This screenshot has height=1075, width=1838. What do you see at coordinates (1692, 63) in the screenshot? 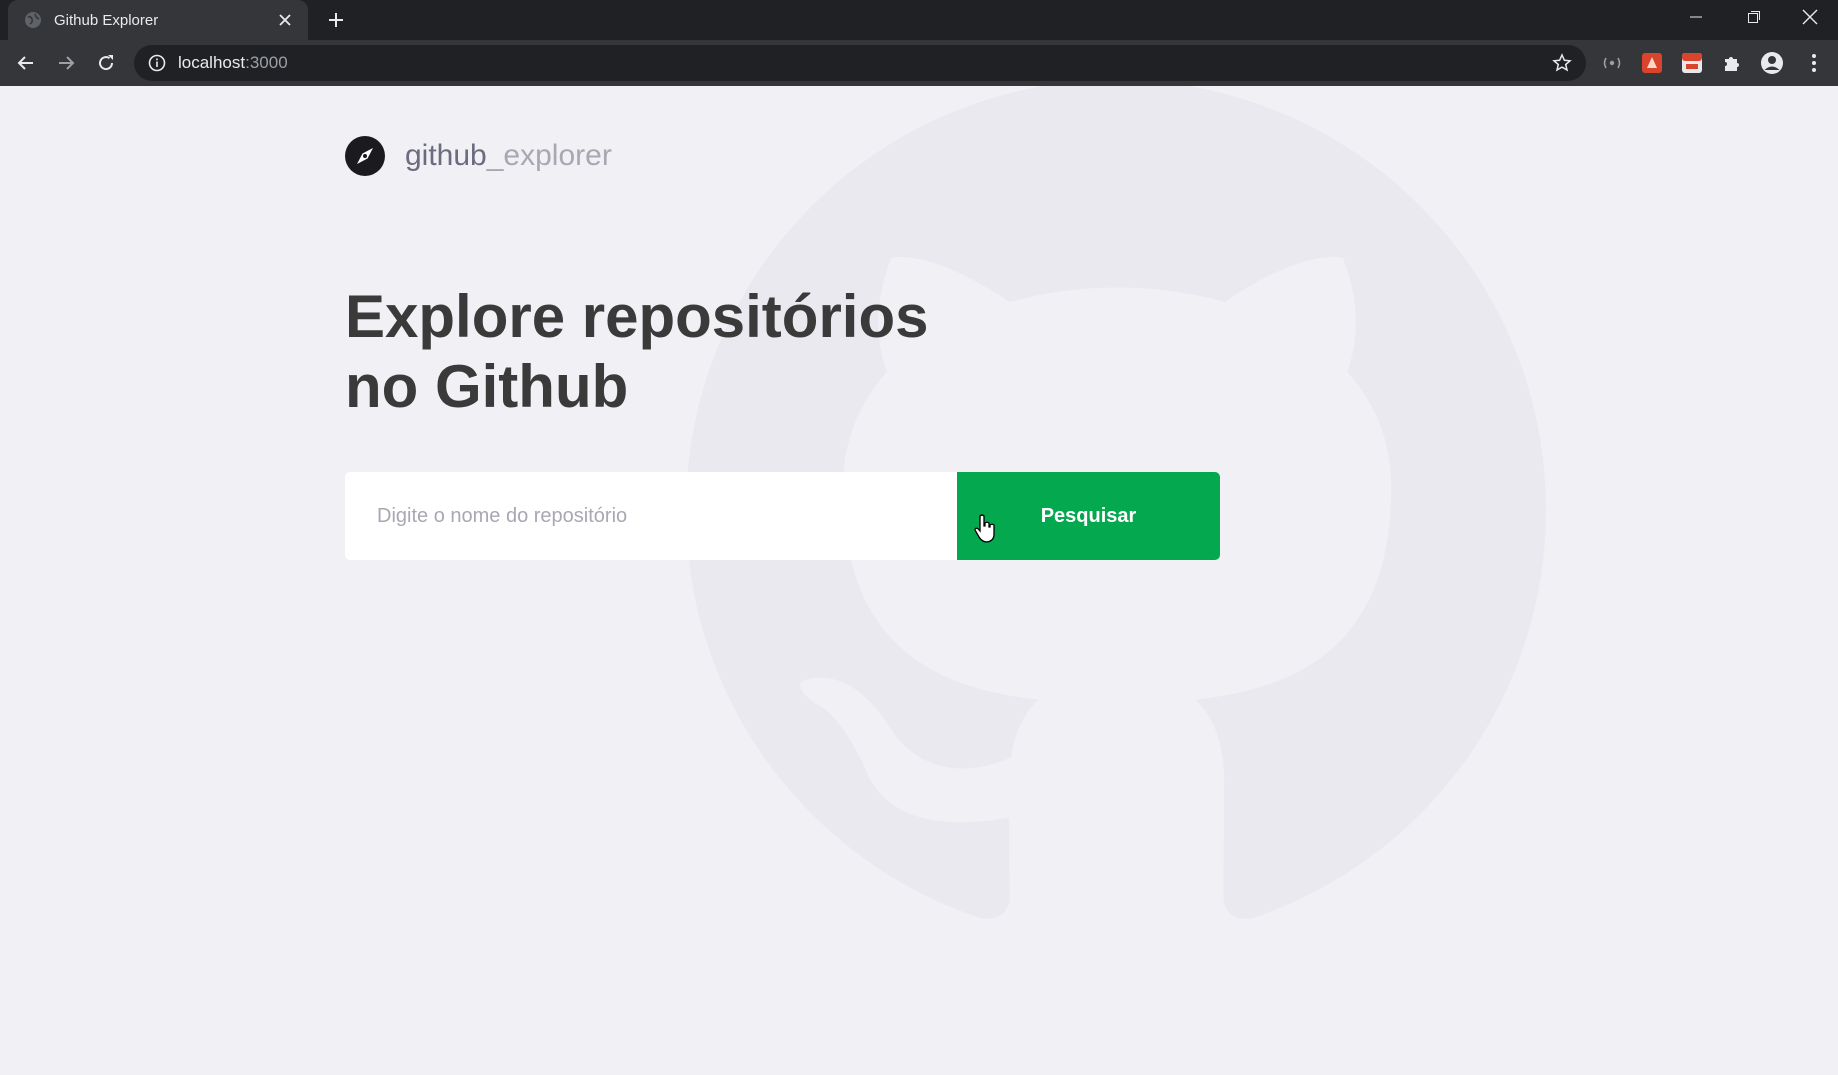
I see `json-extension-icon` at bounding box center [1692, 63].